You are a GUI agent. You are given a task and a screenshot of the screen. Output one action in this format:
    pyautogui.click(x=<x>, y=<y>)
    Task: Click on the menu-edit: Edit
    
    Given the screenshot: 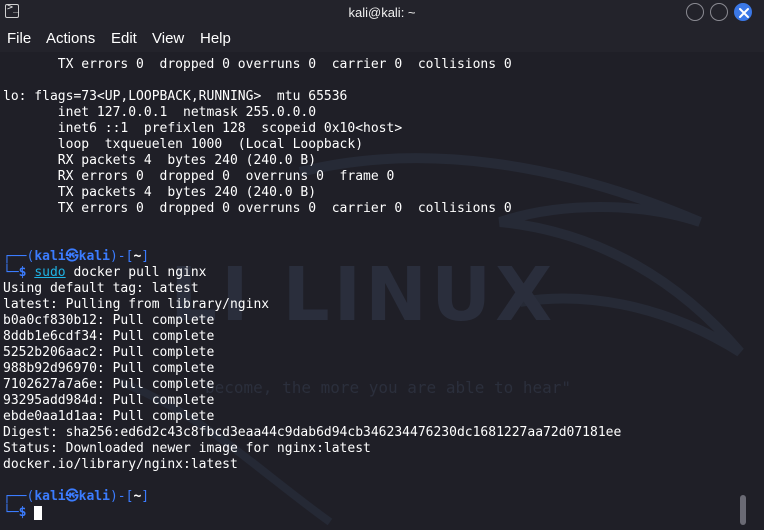 What is the action you would take?
    pyautogui.click(x=124, y=38)
    